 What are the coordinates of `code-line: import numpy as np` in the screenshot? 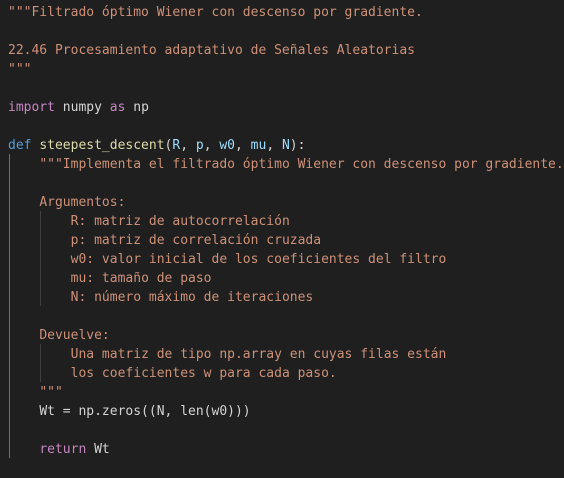 It's located at (78, 107).